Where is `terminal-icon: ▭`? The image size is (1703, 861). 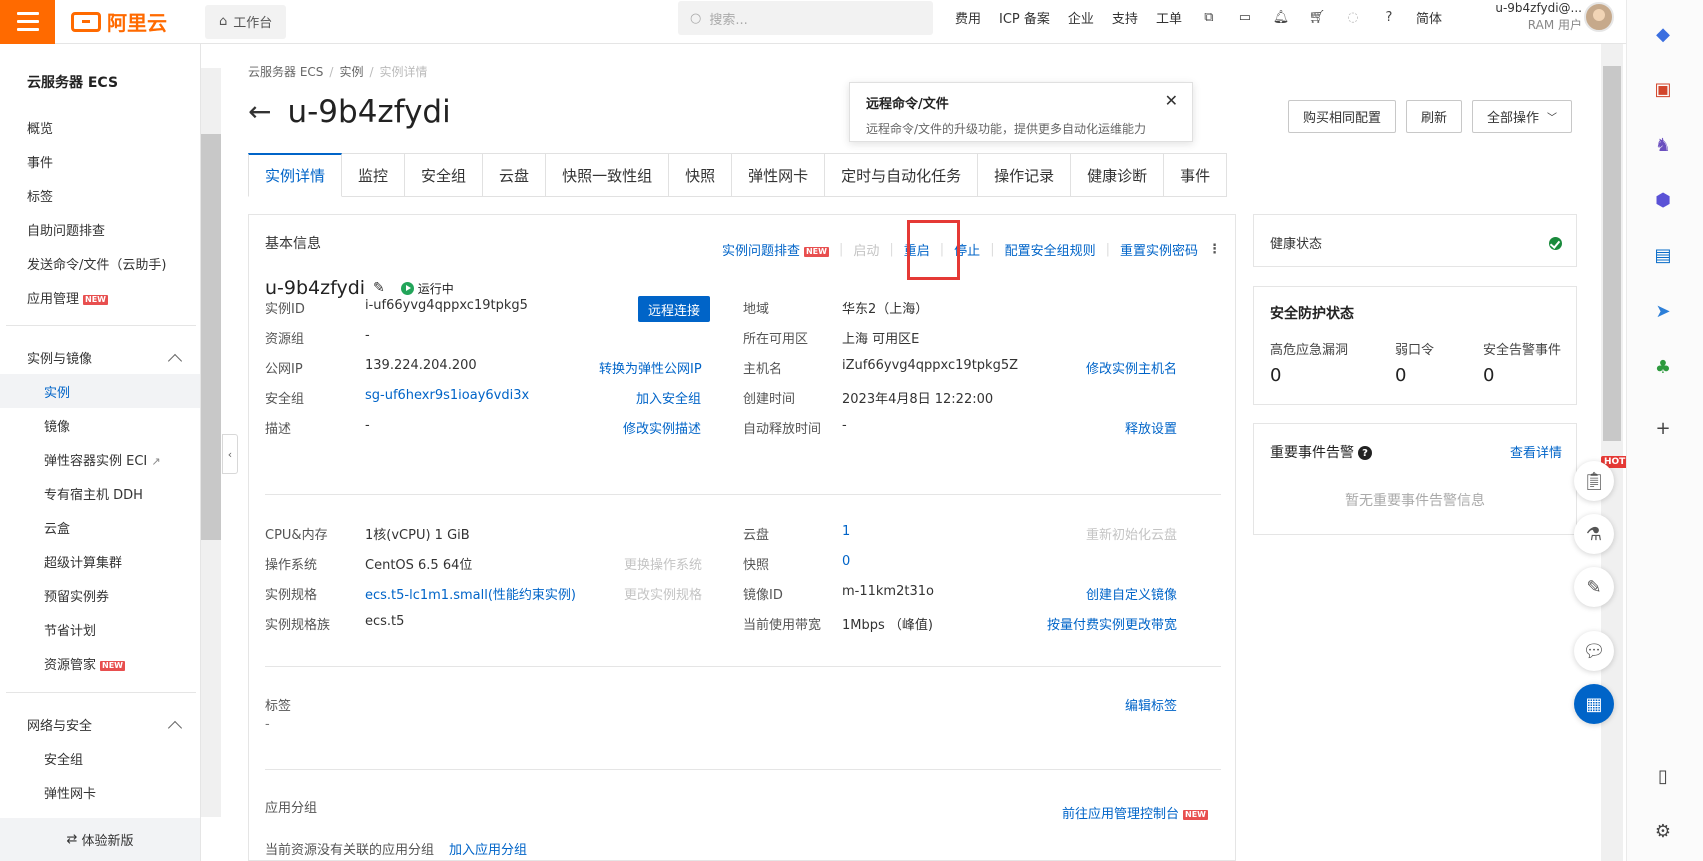
terminal-icon: ▭ is located at coordinates (1245, 17).